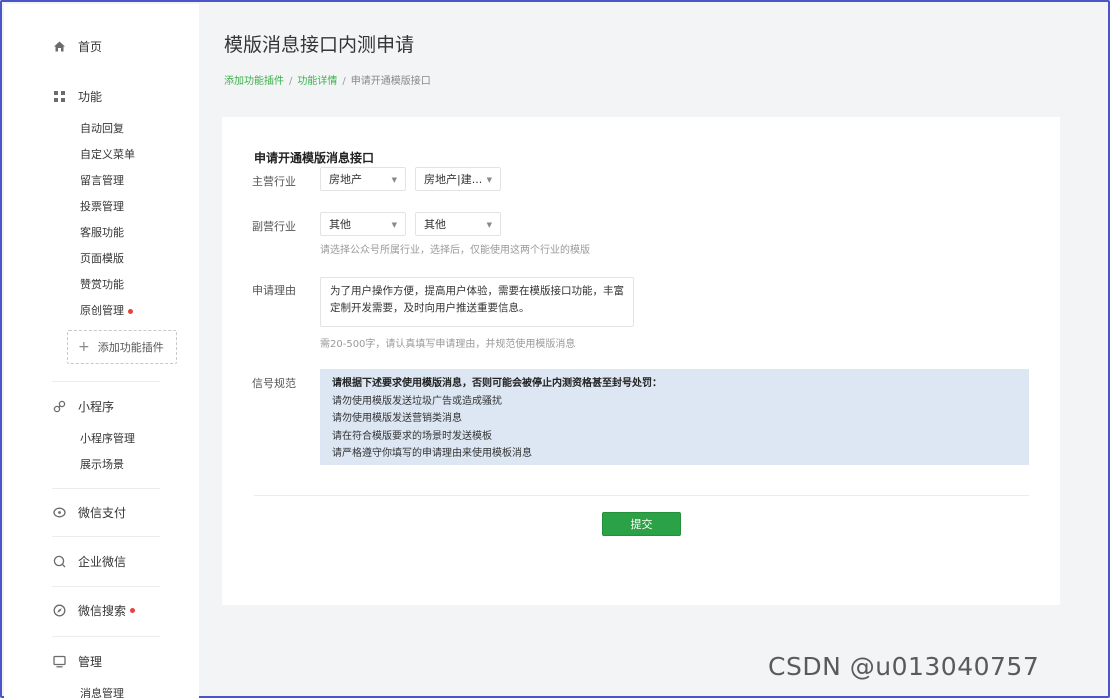 The height and width of the screenshot is (698, 1110). Describe the element at coordinates (102, 233) in the screenshot. I see `sidebar-subitem-customer-service: 客服功能` at that location.